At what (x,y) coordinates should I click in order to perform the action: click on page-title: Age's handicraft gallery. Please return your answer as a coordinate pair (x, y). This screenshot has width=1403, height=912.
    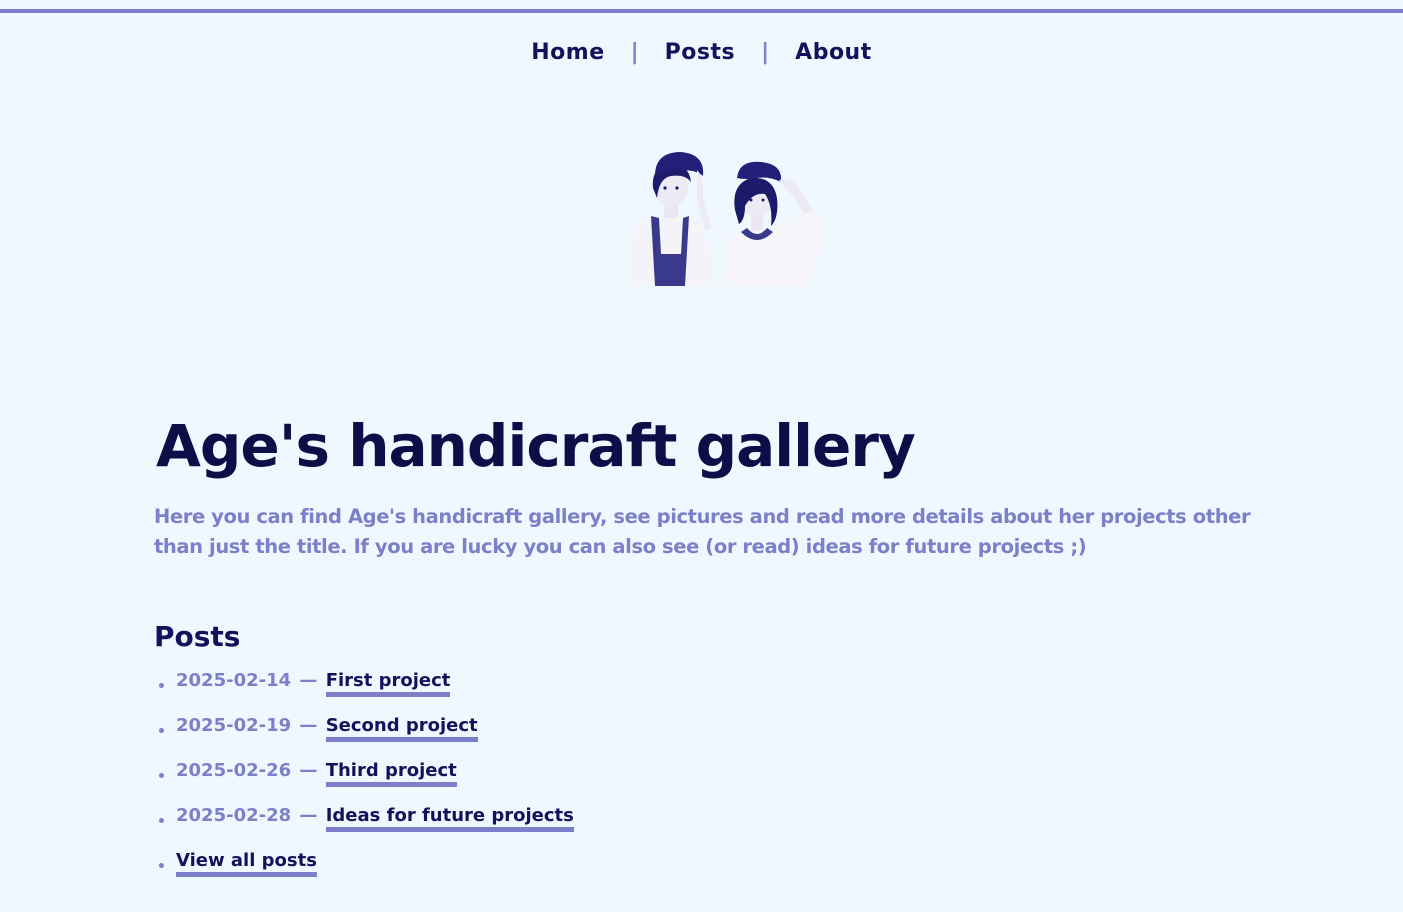
    Looking at the image, I should click on (536, 446).